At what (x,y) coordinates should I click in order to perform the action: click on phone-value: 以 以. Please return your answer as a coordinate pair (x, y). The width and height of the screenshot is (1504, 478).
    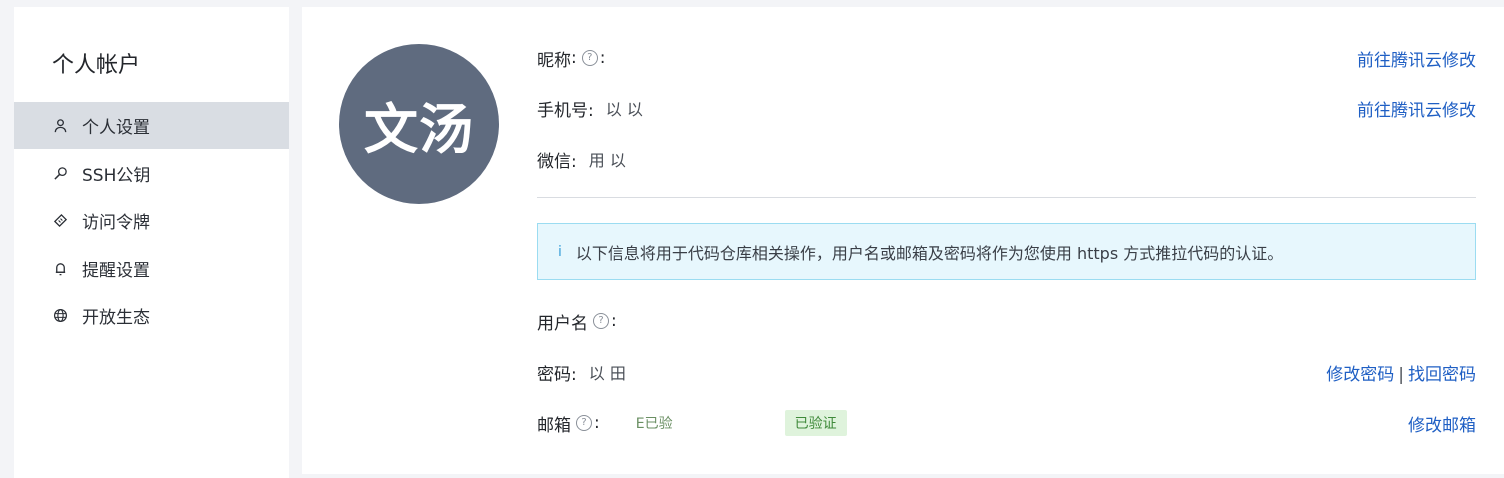
    Looking at the image, I should click on (624, 109).